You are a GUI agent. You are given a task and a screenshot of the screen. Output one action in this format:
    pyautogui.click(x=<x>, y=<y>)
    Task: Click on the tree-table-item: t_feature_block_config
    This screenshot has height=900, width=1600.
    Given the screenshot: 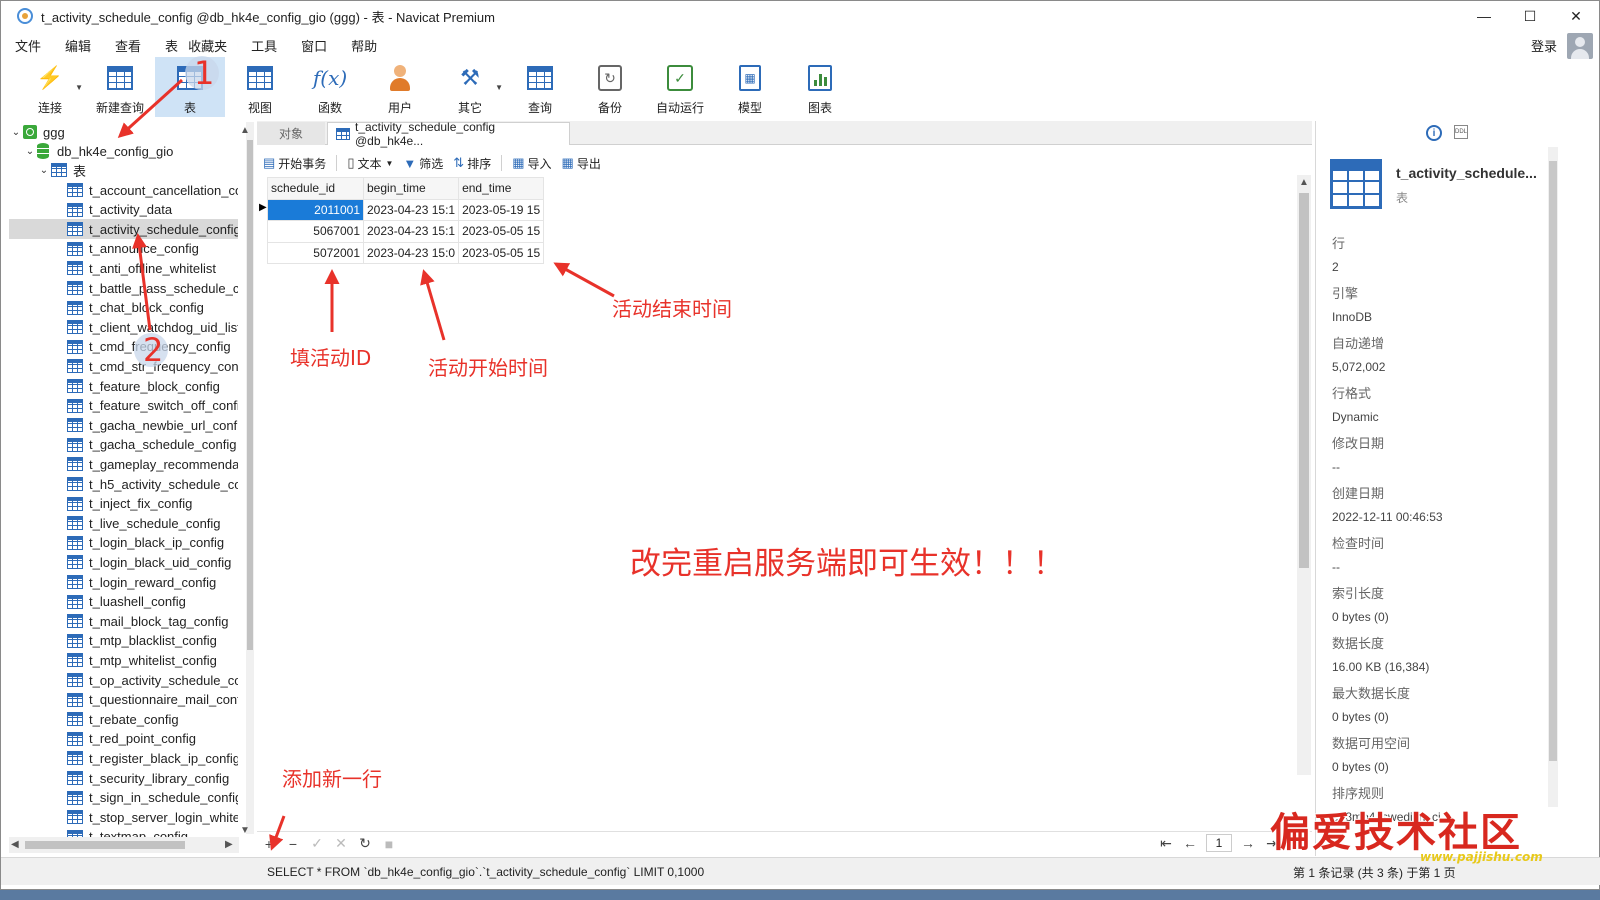 What is the action you would take?
    pyautogui.click(x=123, y=386)
    